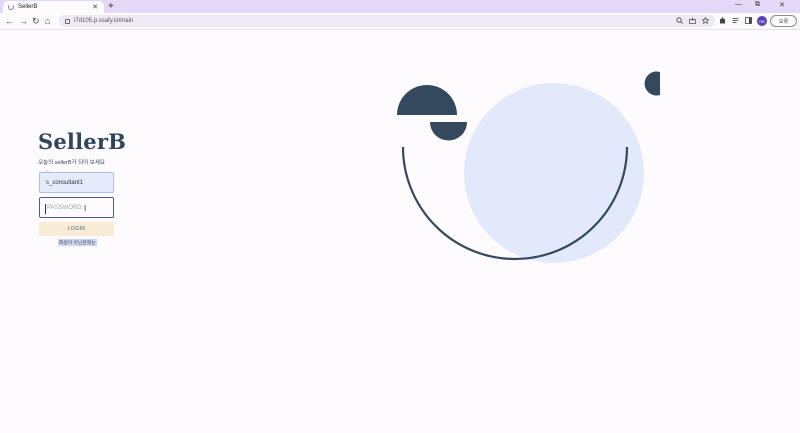  I want to click on signup-link: 회원이 아닌분께는, so click(77, 242).